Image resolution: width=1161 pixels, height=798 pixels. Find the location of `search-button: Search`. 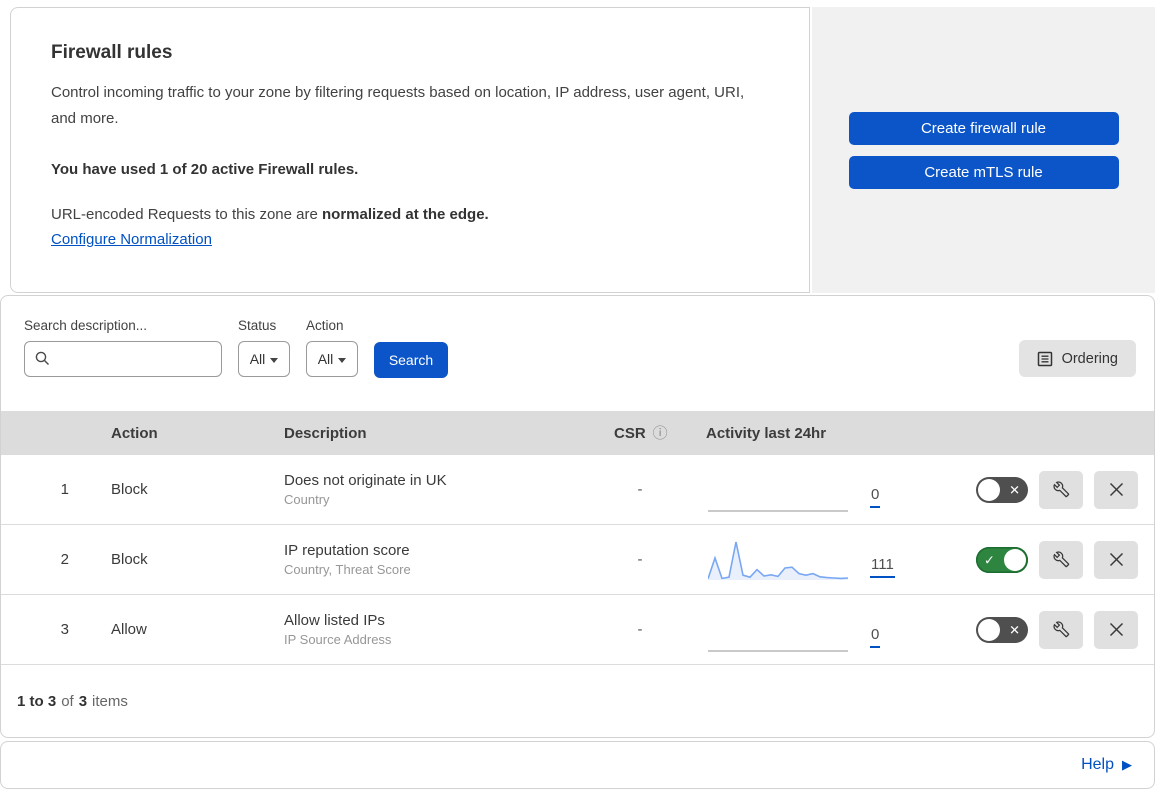

search-button: Search is located at coordinates (411, 360).